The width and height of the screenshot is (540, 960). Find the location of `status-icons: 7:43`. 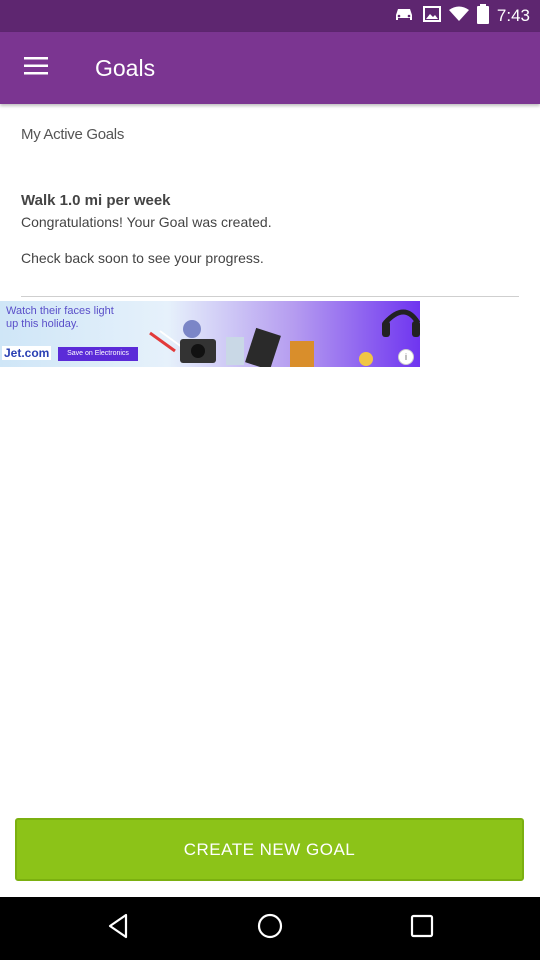

status-icons: 7:43 is located at coordinates (461, 16).